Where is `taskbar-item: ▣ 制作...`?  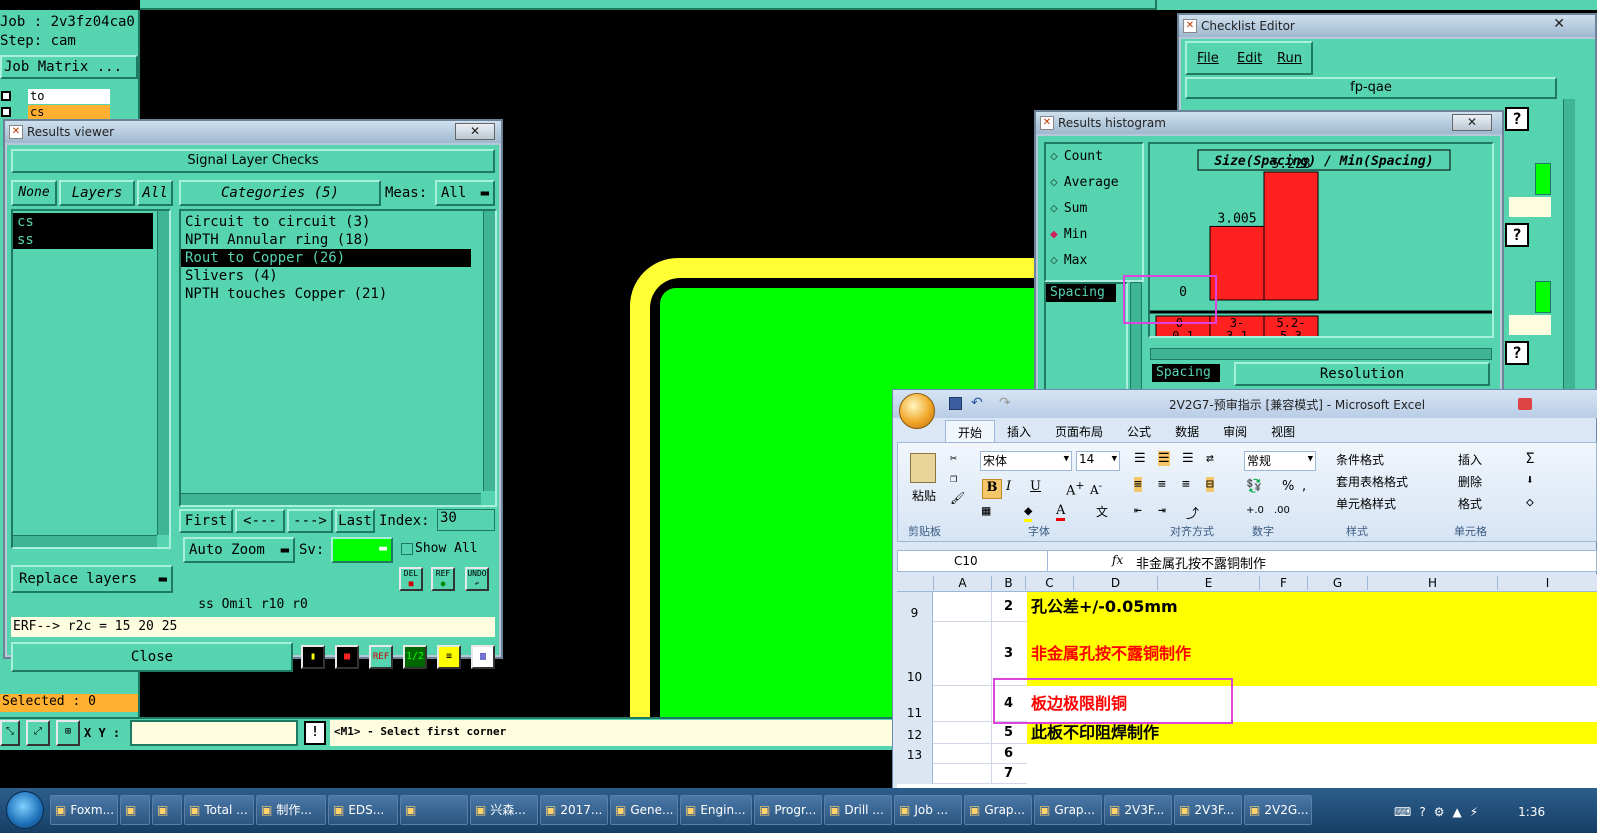 taskbar-item: ▣ 制作... is located at coordinates (291, 809).